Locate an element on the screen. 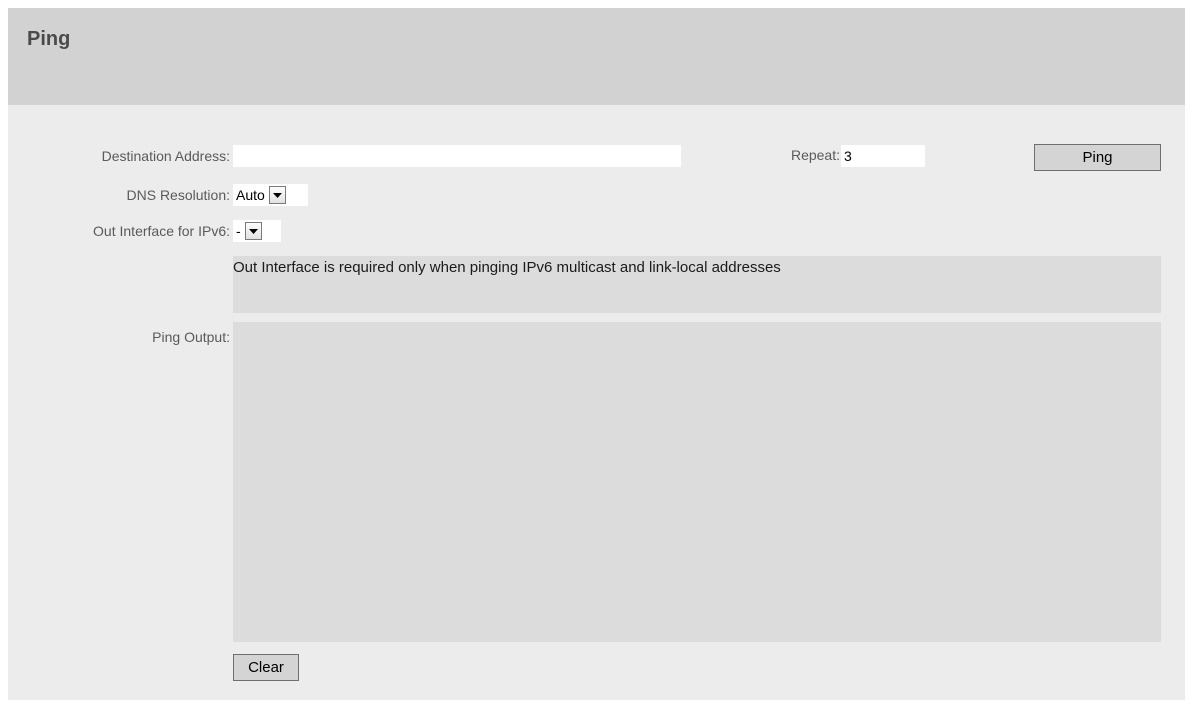  ping-output-label: Ping Output: is located at coordinates (191, 337).